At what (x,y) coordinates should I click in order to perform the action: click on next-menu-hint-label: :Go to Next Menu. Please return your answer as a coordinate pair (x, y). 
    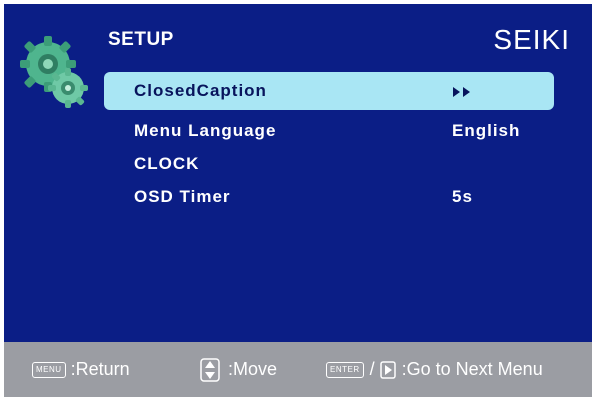
    Looking at the image, I should click on (472, 369).